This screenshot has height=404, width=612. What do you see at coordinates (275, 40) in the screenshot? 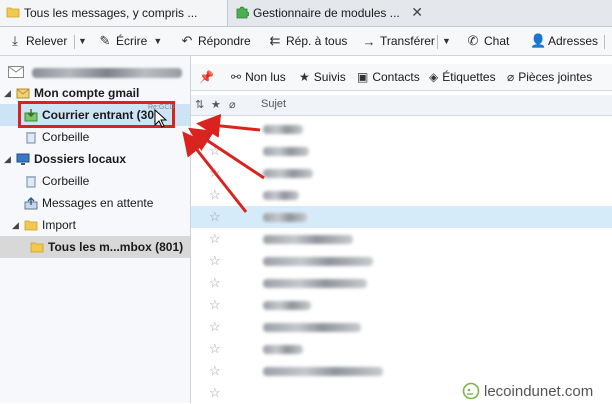
I see `reply-all-icon: ⇇` at bounding box center [275, 40].